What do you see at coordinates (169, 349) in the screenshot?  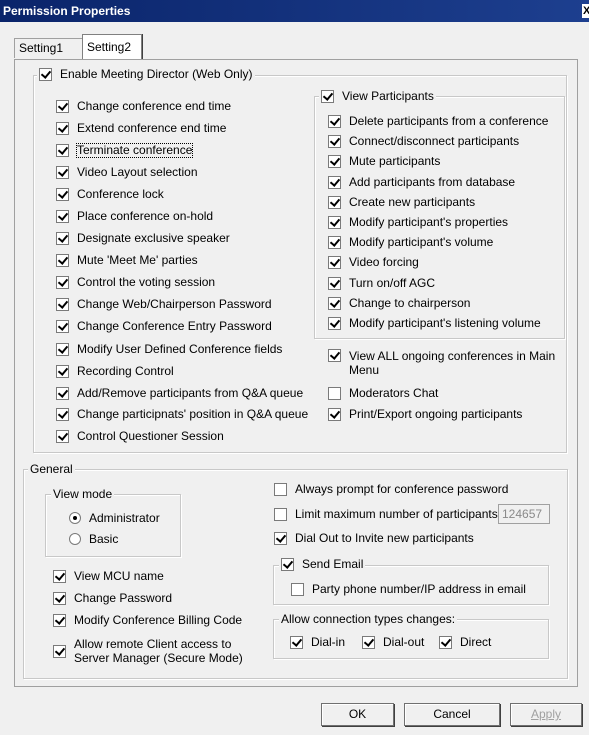 I see `modify-user-defined-conference-fields-checkbox: Modify User Defined Conference fields` at bounding box center [169, 349].